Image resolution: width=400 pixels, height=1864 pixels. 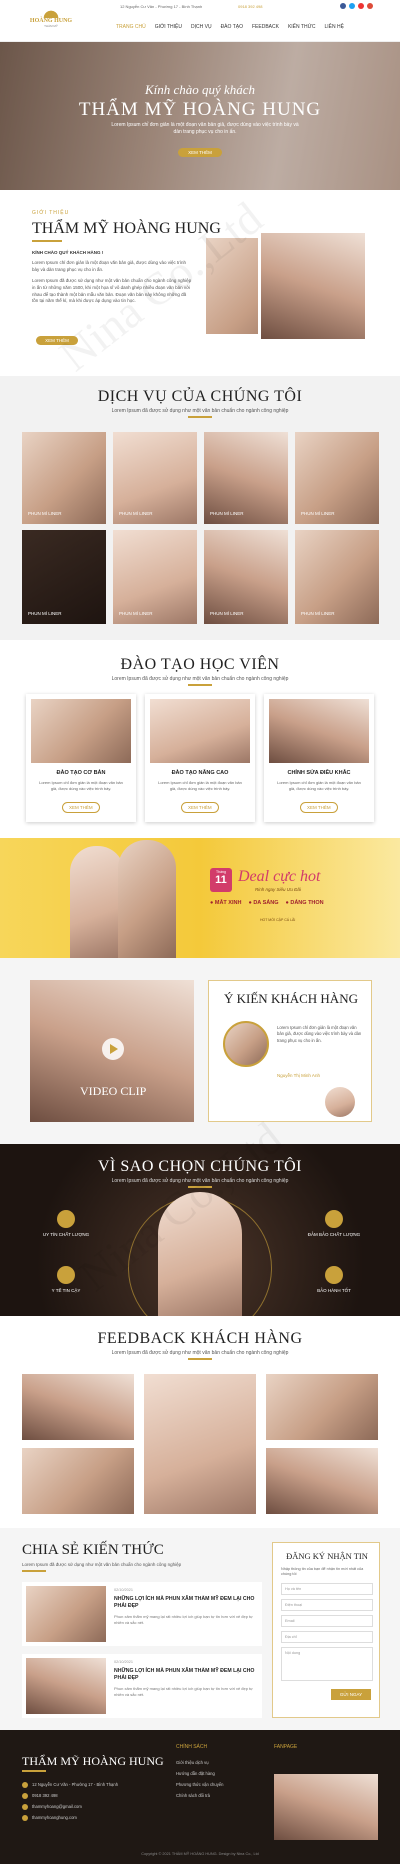 I want to click on lotus-icon, so click(x=51, y=11).